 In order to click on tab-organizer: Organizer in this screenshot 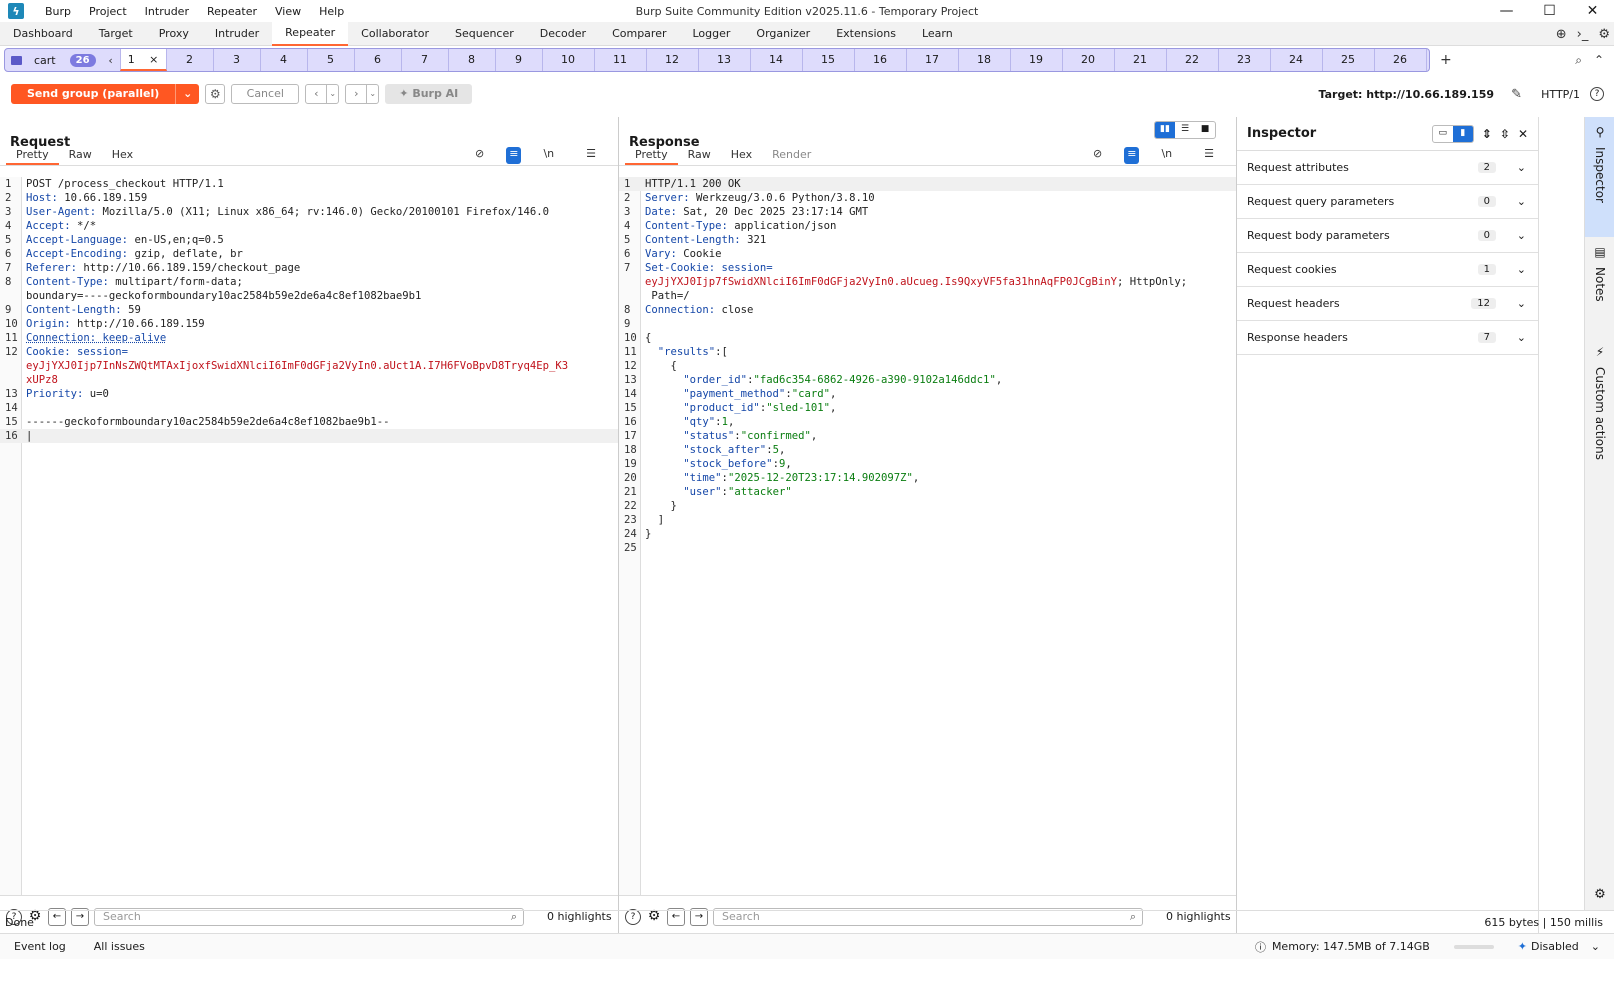, I will do `click(783, 34)`.